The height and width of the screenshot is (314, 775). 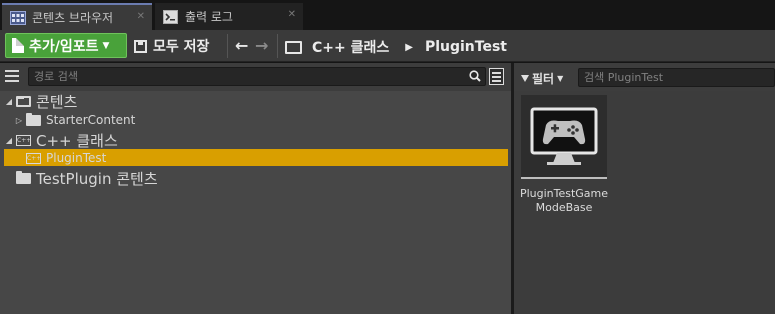 I want to click on search-icon, so click(x=475, y=76).